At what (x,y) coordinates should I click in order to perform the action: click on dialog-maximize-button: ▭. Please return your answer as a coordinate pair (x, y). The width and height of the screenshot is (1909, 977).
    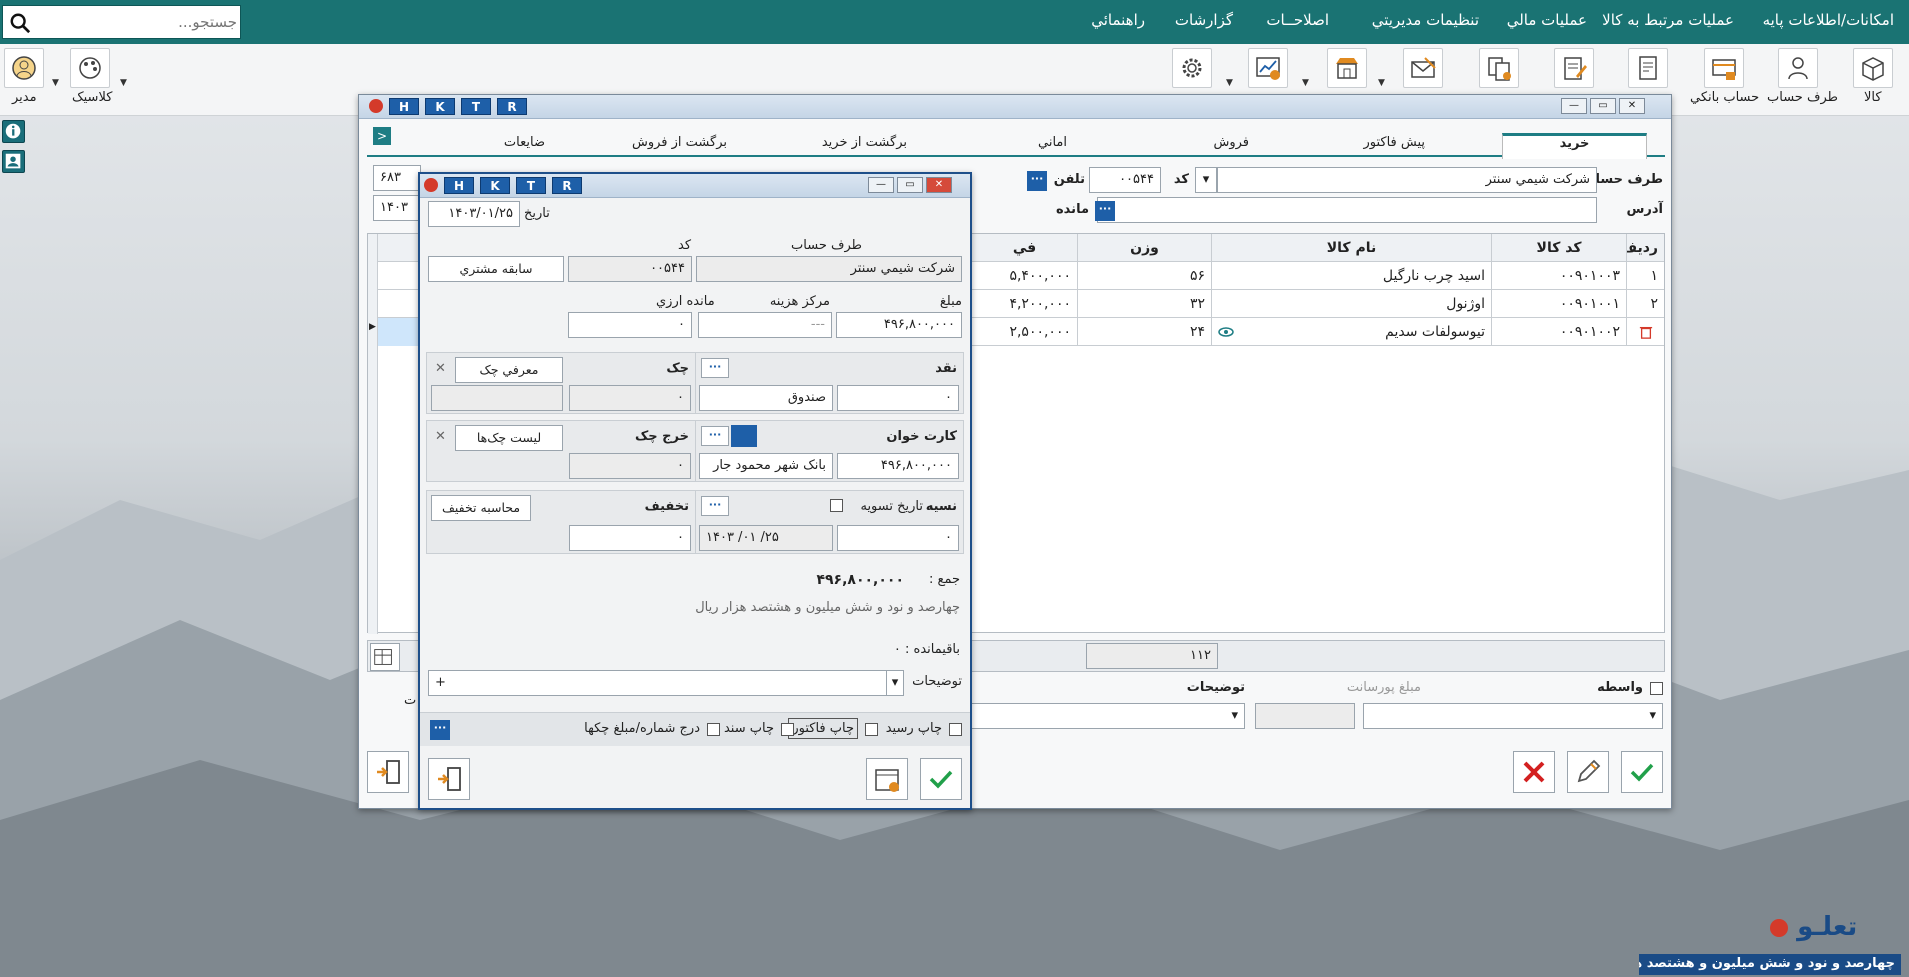
    Looking at the image, I should click on (910, 185).